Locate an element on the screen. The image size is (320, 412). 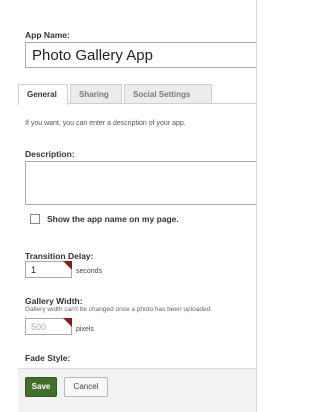
show-app-name-checkbox is located at coordinates (35, 219).